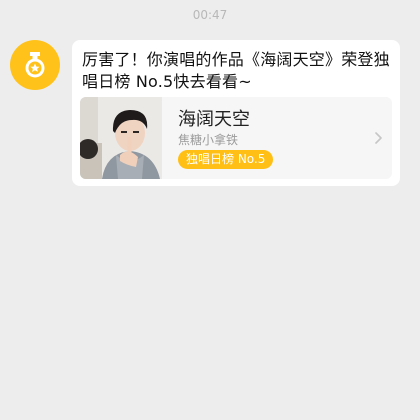  Describe the element at coordinates (236, 70) in the screenshot. I see `message-text: 厉害了！你演唱的作品《海阔天空》荣登独唱日榜 No.5快去看看~` at that location.